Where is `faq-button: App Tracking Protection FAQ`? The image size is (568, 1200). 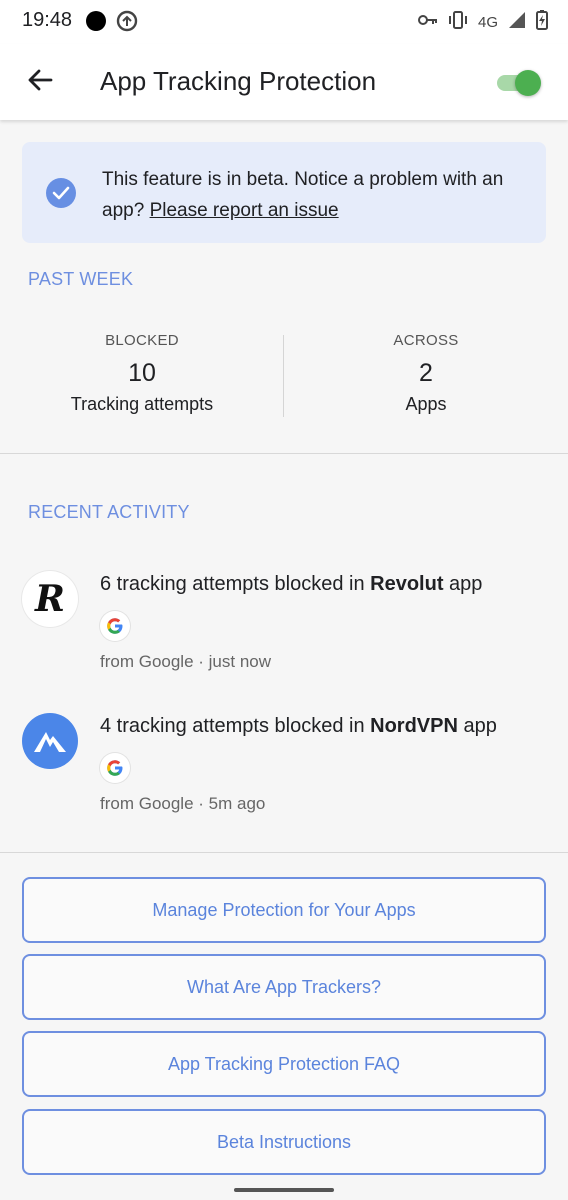
faq-button: App Tracking Protection FAQ is located at coordinates (284, 1064).